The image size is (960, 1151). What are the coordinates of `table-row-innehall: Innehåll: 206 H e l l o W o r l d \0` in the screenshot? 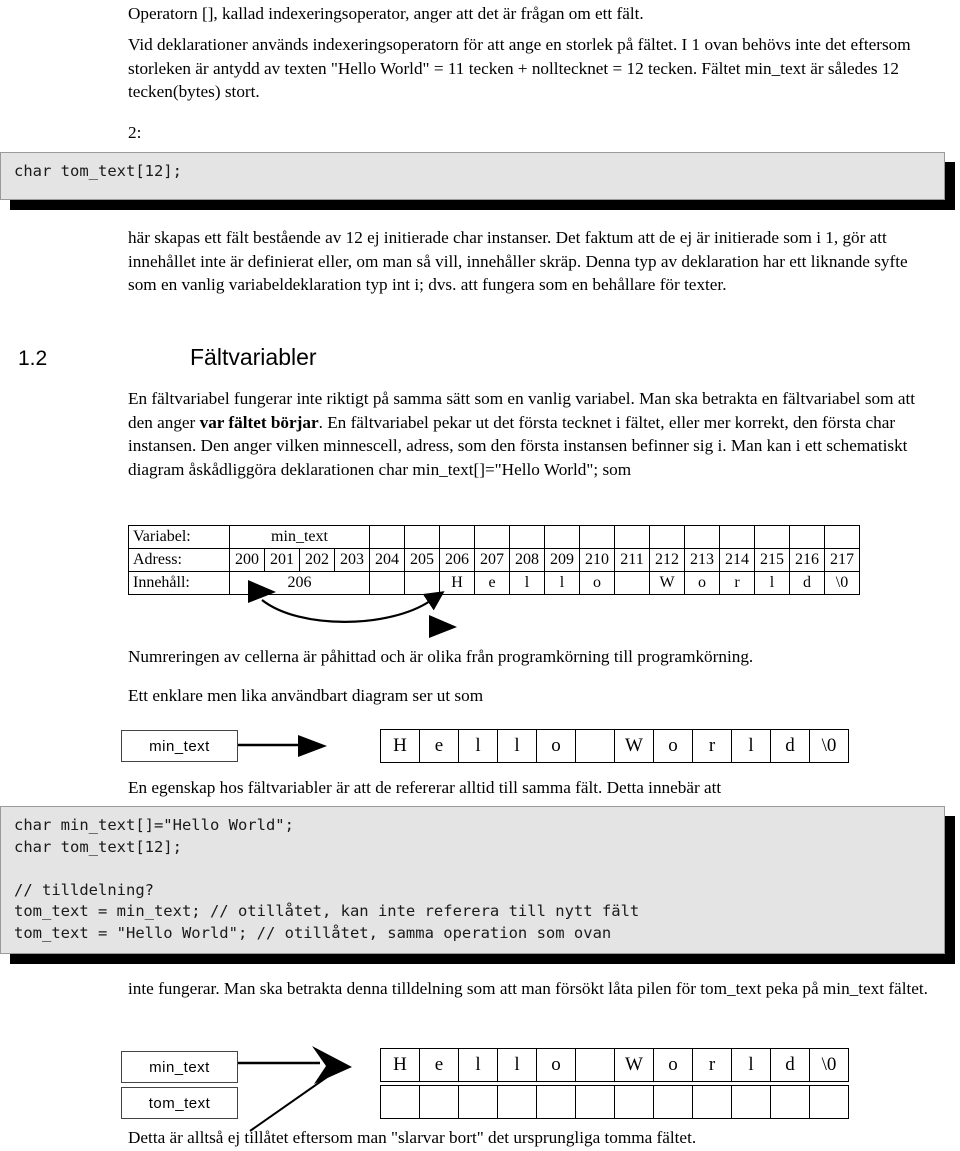 It's located at (494, 583).